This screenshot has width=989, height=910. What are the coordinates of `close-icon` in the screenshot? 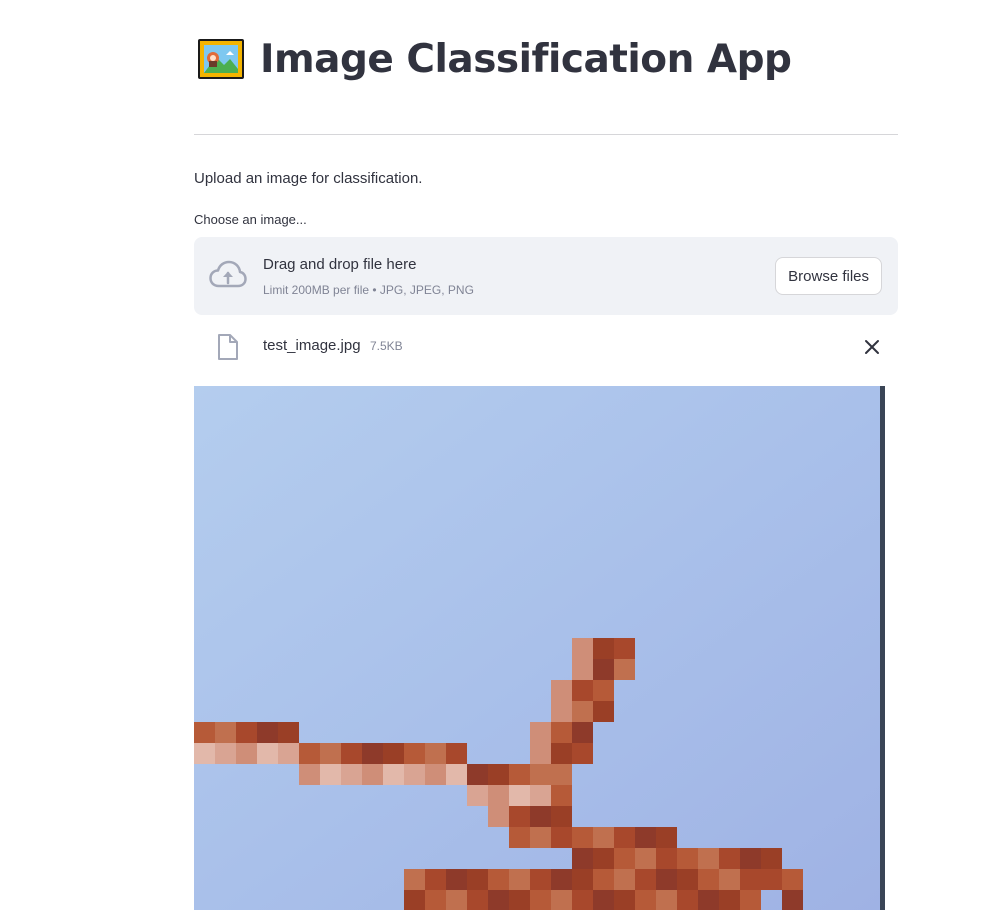 It's located at (872, 347).